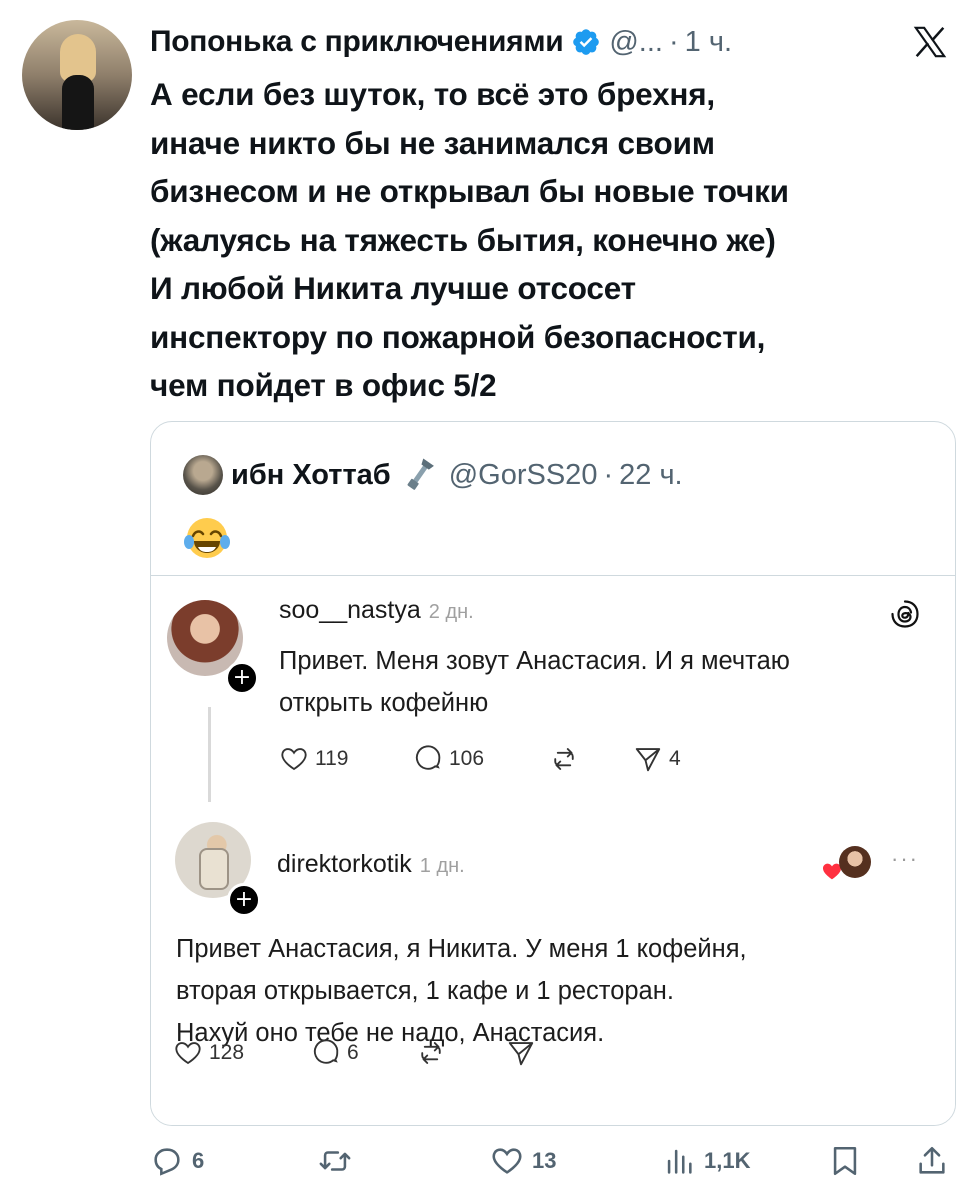 This screenshot has width=975, height=1200. What do you see at coordinates (651, 474) in the screenshot?
I see `quoted-time: 22 ч.` at bounding box center [651, 474].